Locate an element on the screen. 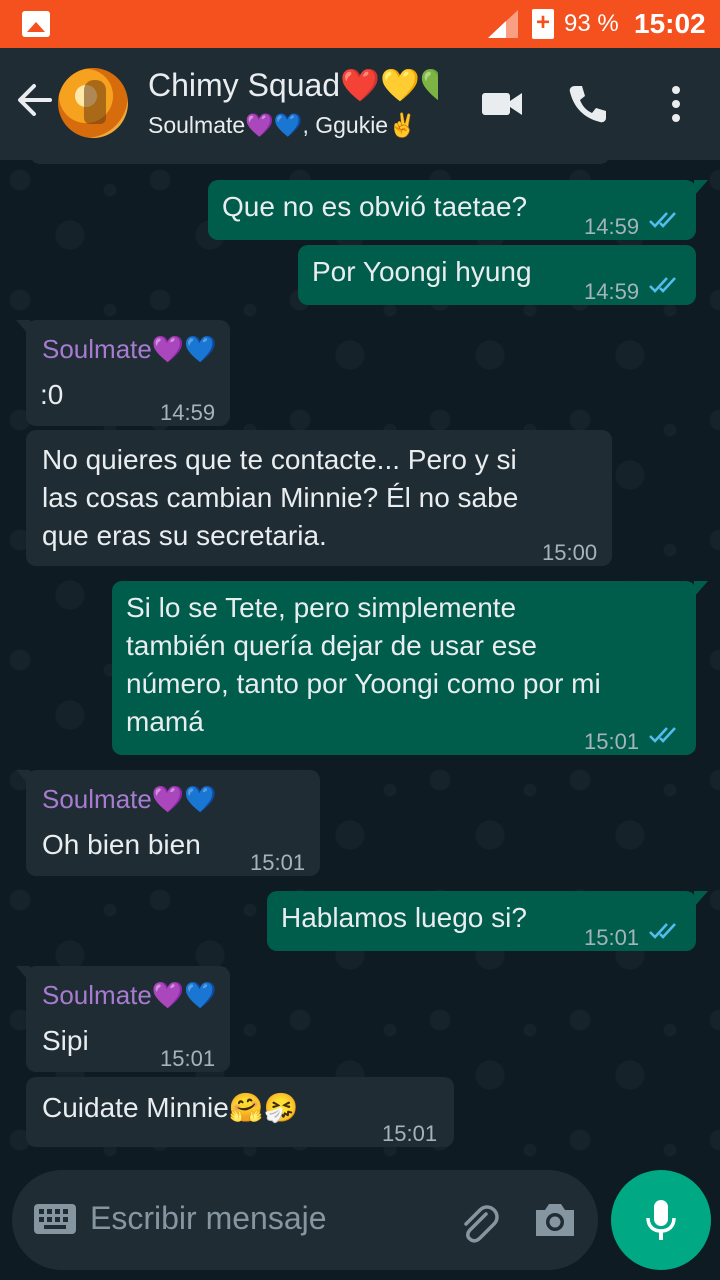 The image size is (720, 1280). battery-percentage: 93 % is located at coordinates (591, 23).